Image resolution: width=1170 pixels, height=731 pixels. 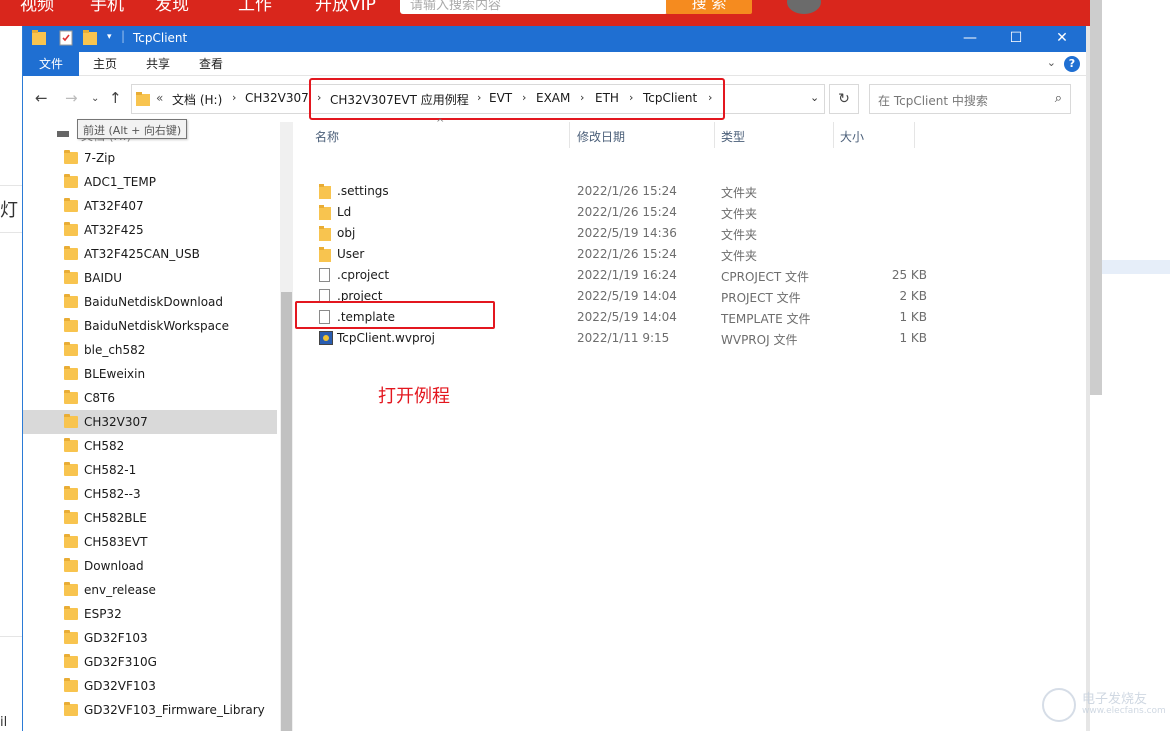 I want to click on nav-folder-label: CH583EVT, so click(x=116, y=542).